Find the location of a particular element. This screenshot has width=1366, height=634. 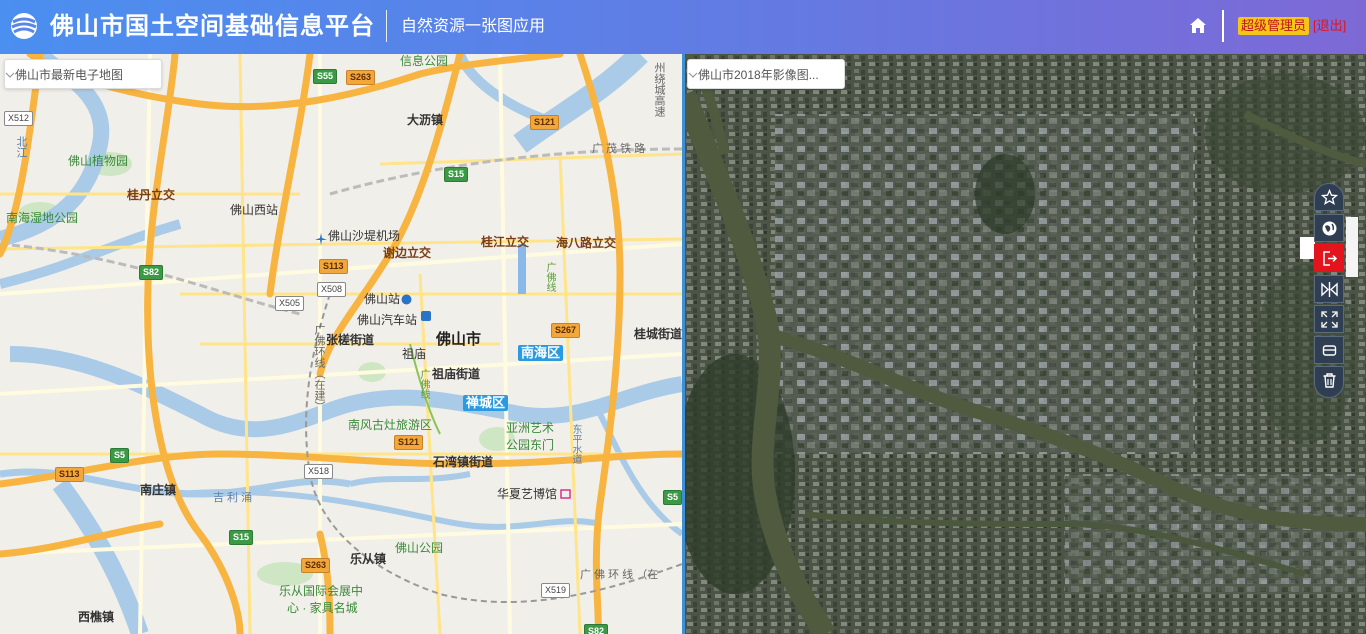

map-toolbar is located at coordinates (1330, 292).